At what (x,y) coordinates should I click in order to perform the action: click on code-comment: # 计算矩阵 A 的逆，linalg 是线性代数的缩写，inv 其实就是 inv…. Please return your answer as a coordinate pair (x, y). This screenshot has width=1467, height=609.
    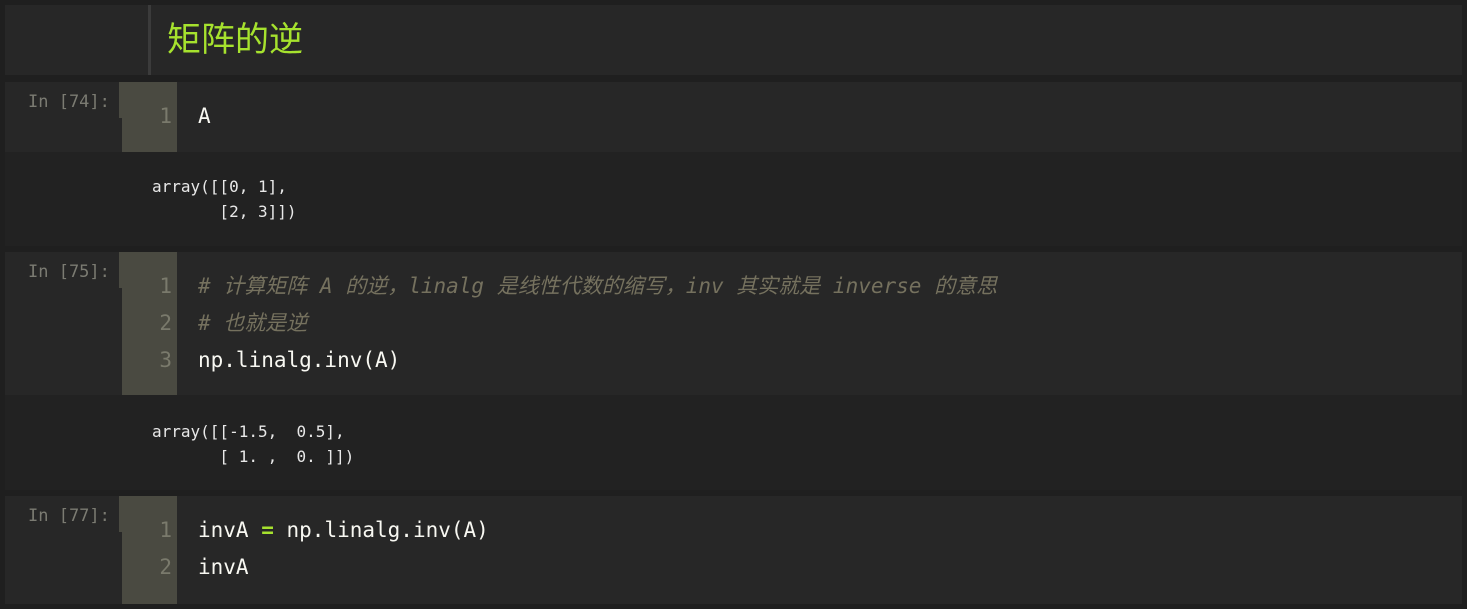
    Looking at the image, I should click on (598, 286).